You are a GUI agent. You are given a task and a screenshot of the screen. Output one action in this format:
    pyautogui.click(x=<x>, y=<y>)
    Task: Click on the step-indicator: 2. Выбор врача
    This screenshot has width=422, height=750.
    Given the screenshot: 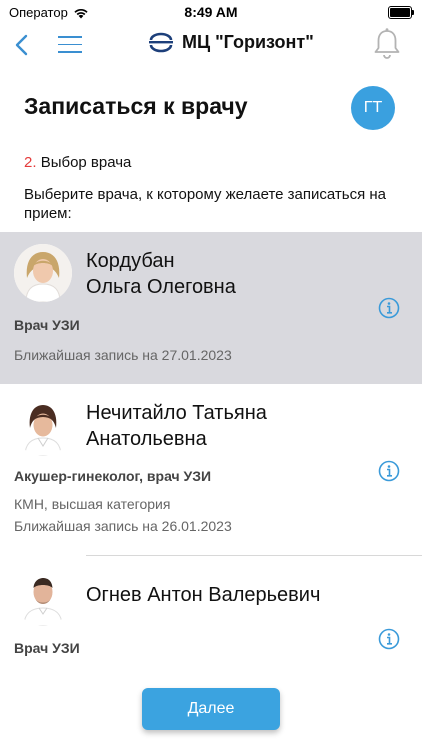 What is the action you would take?
    pyautogui.click(x=77, y=162)
    